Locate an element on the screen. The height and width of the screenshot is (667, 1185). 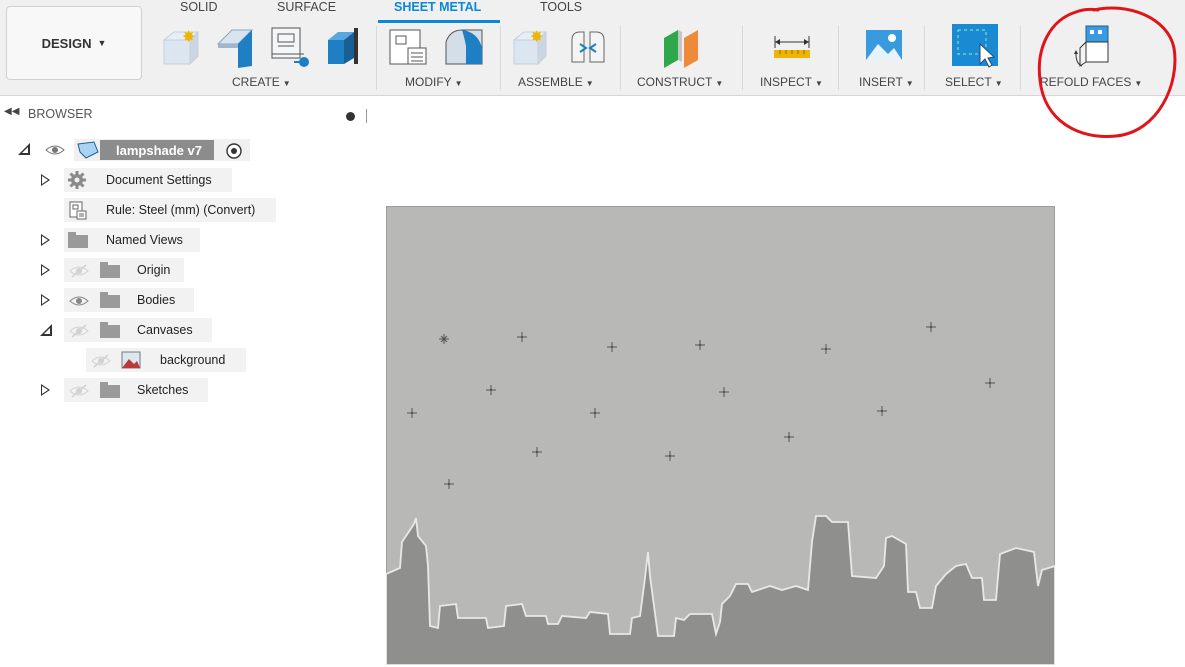
refold-faces-label: REFOLD FACES is located at coordinates (1086, 82).